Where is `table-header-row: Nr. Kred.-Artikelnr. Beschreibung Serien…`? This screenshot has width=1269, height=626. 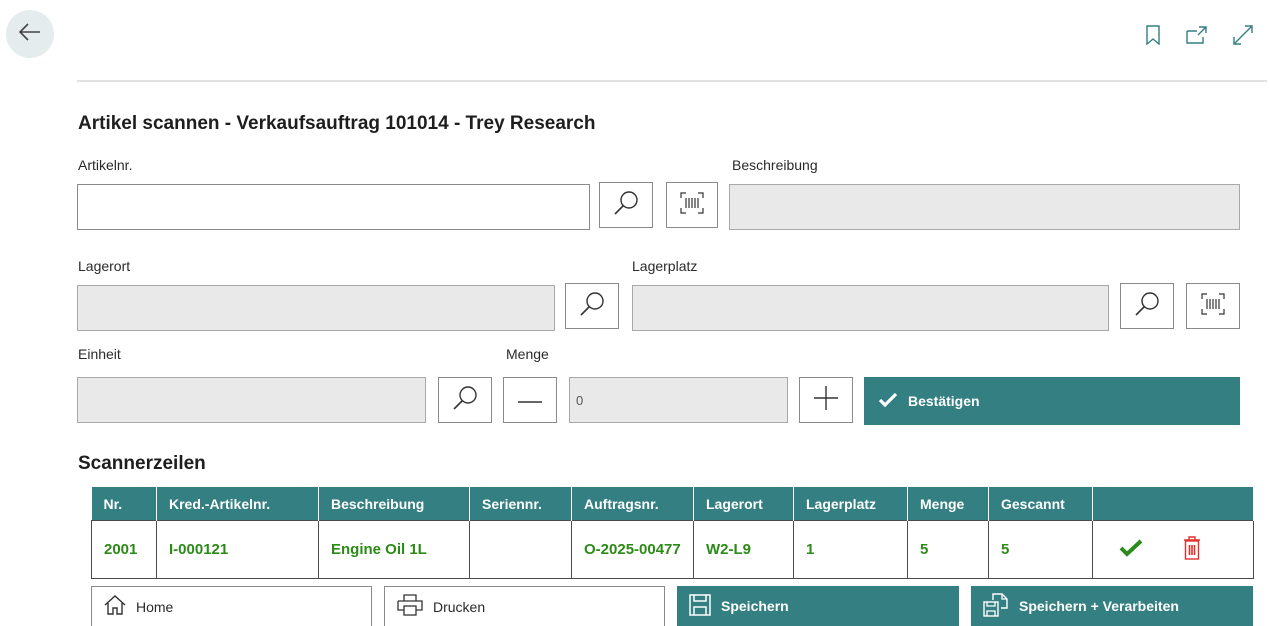
table-header-row: Nr. Kred.-Artikelnr. Beschreibung Serien… is located at coordinates (672, 504).